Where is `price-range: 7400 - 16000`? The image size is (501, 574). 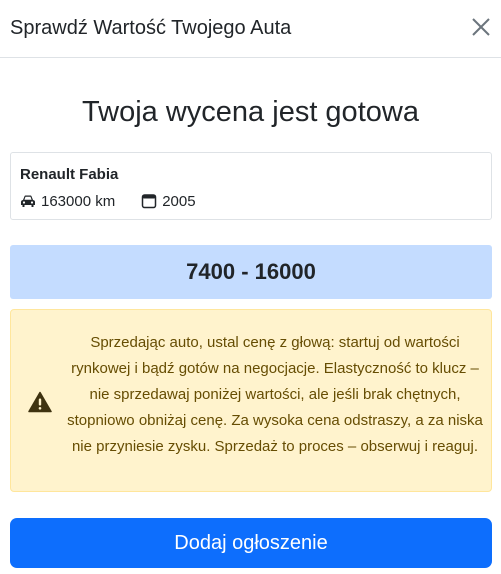 price-range: 7400 - 16000 is located at coordinates (251, 271).